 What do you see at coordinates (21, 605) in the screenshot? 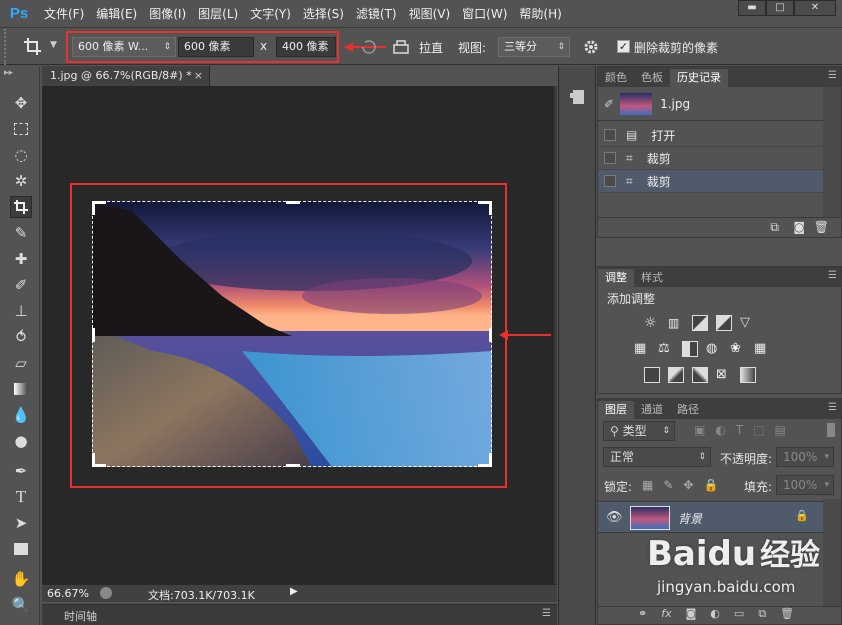
I see `zoom-tool-icon: 🔍` at bounding box center [21, 605].